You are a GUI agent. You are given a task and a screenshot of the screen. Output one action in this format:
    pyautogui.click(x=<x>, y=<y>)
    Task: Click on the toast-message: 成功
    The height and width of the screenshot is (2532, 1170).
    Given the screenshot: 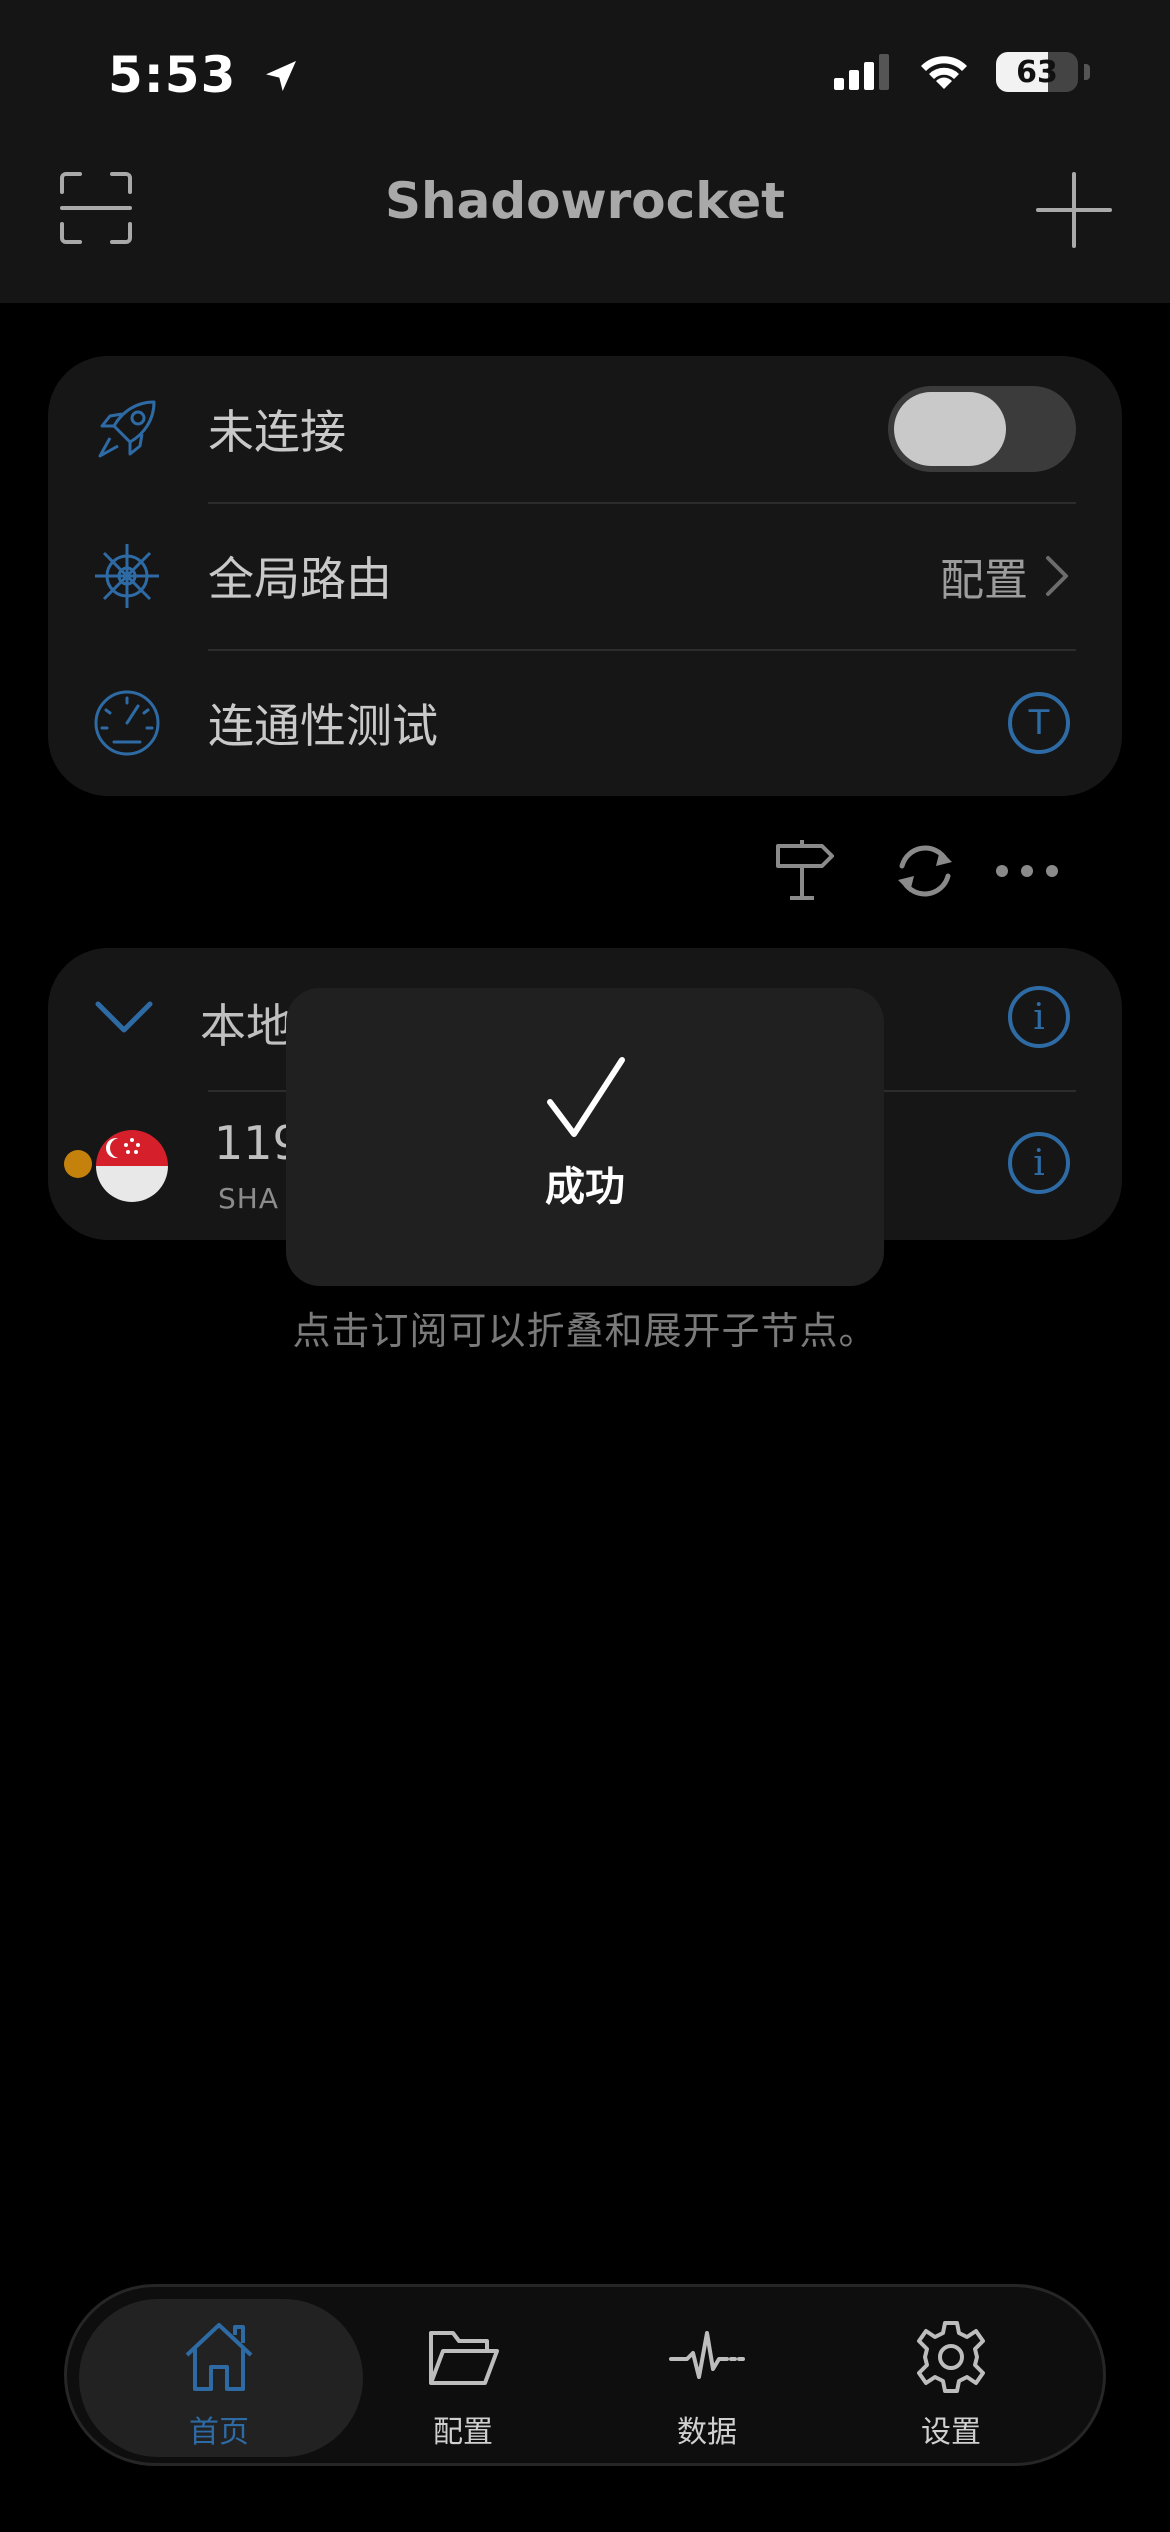 What is the action you would take?
    pyautogui.click(x=585, y=1187)
    